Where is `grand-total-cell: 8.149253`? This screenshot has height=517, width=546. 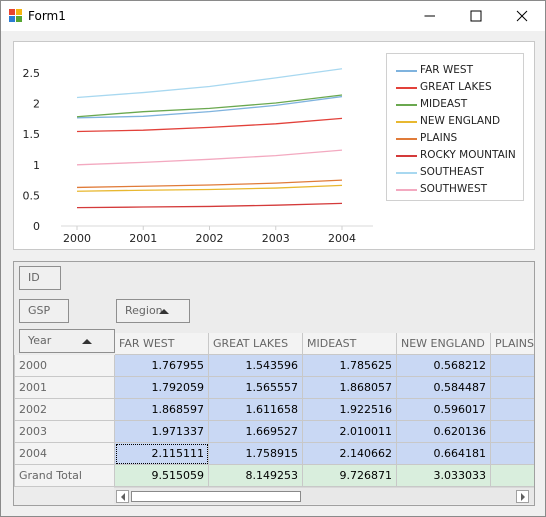
grand-total-cell: 8.149253 is located at coordinates (256, 476).